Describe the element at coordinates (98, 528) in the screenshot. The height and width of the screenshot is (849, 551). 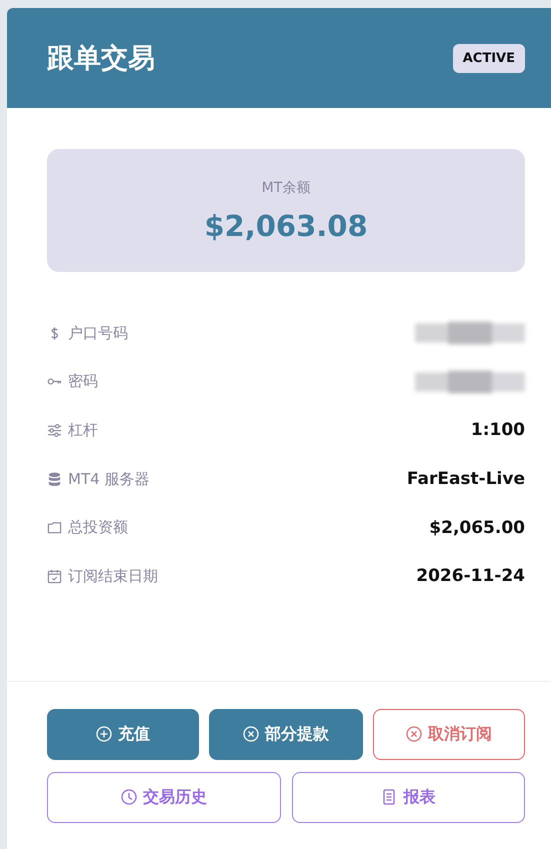
I see `detail-label: 总投资额` at that location.